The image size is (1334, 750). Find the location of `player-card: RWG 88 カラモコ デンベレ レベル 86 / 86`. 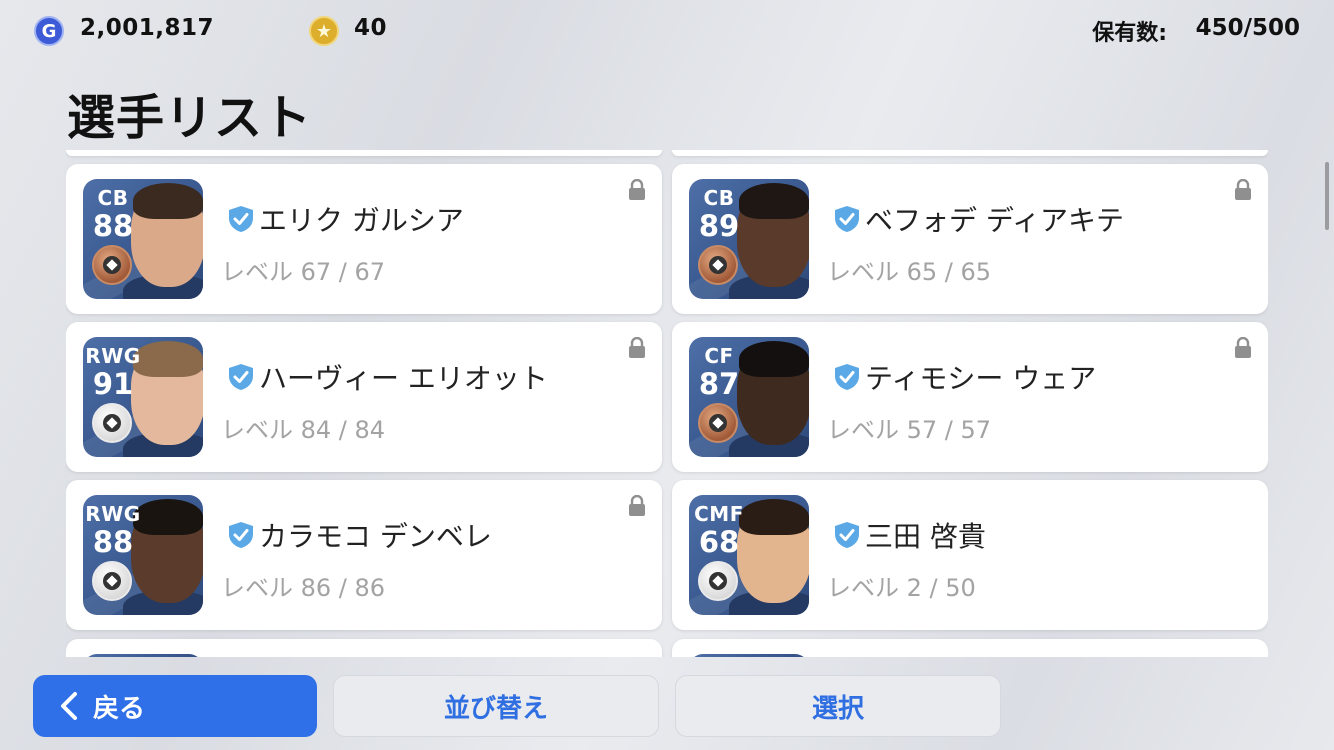

player-card: RWG 88 カラモコ デンベレ レベル 86 / 86 is located at coordinates (364, 555).